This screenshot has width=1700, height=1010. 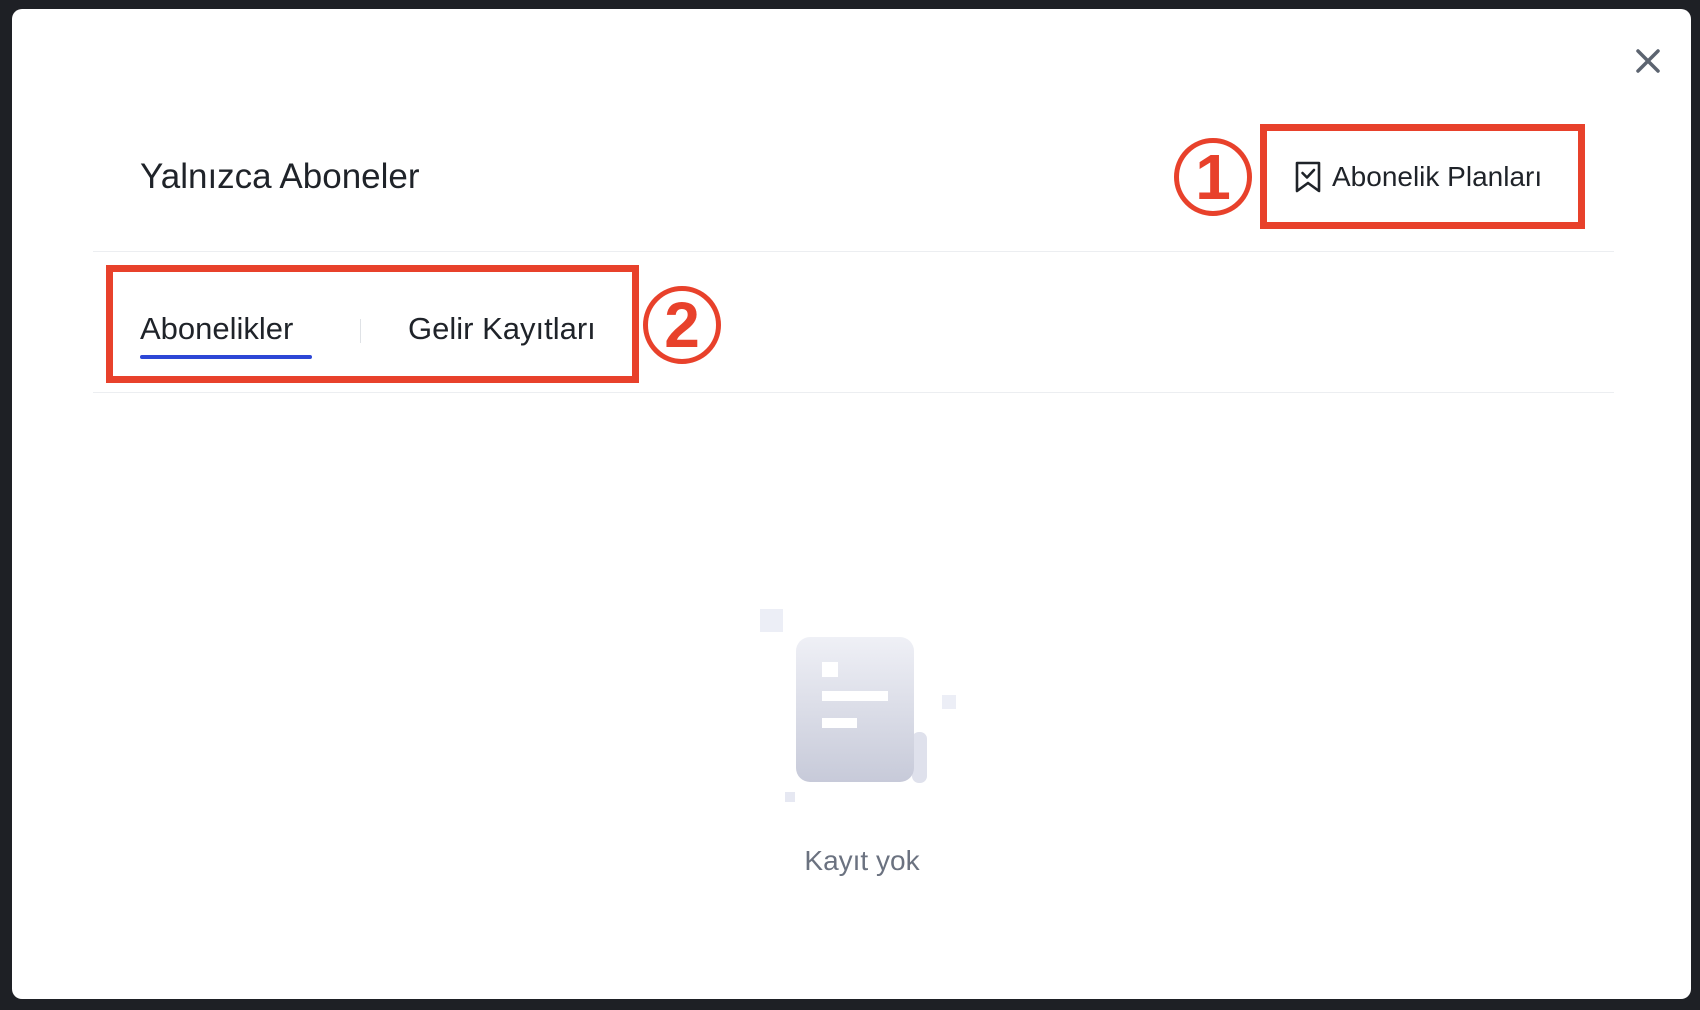 I want to click on empty-state-message: Kayıt yok, so click(x=862, y=860).